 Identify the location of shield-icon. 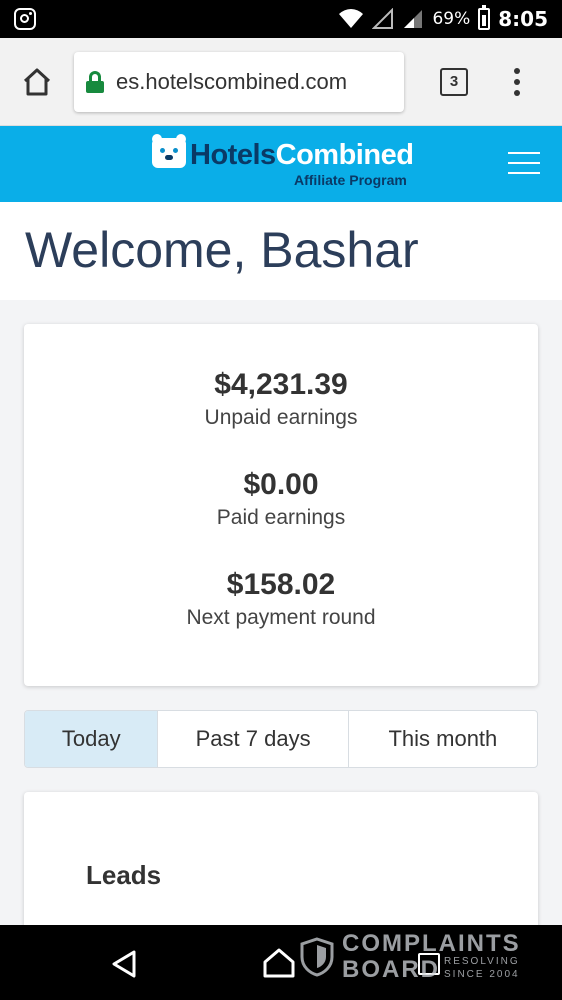
(317, 957).